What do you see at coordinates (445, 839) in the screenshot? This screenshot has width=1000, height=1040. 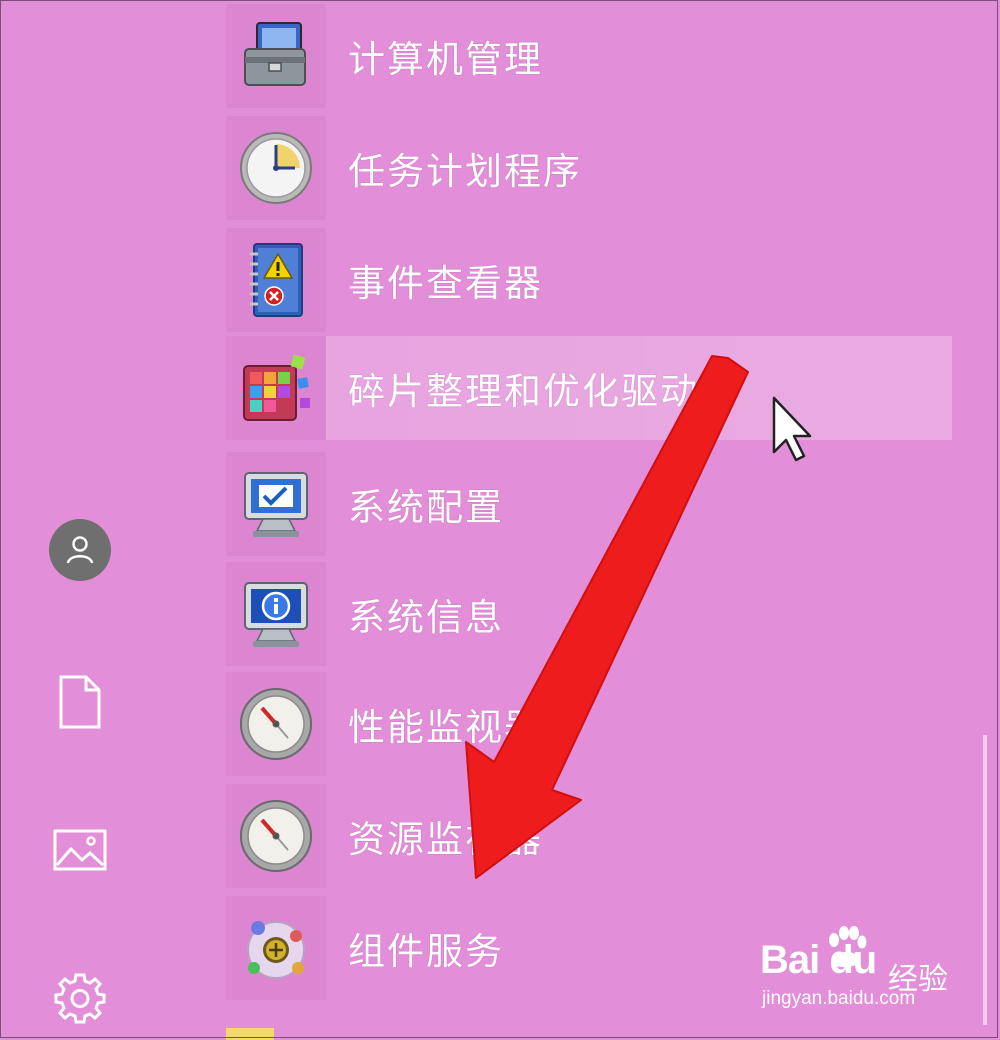 I see `app-label: 资源监视器` at bounding box center [445, 839].